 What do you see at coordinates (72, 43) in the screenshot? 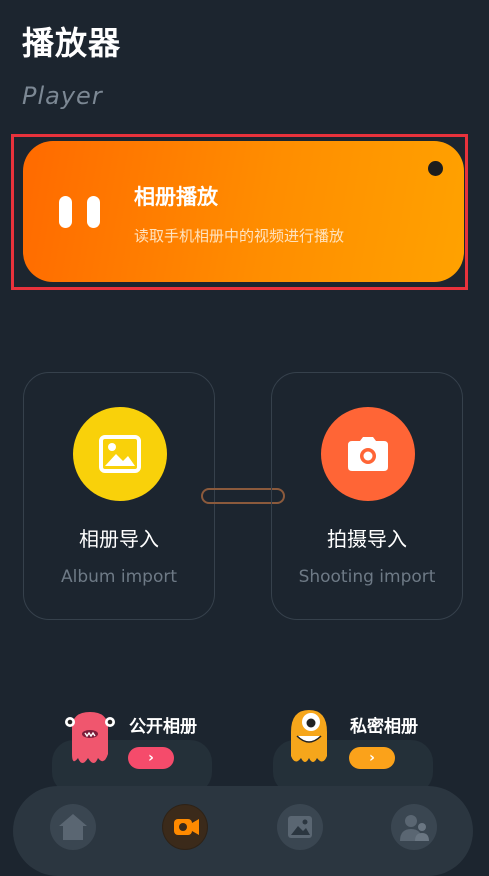
I see `page-title: 播放器` at bounding box center [72, 43].